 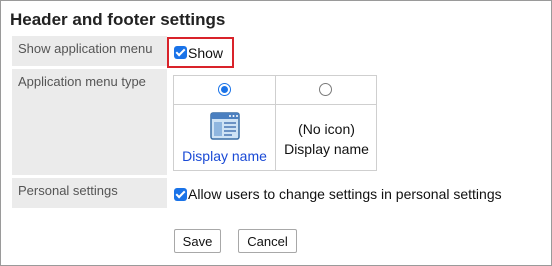 I want to click on show-checkbox-label: Show, so click(x=205, y=53).